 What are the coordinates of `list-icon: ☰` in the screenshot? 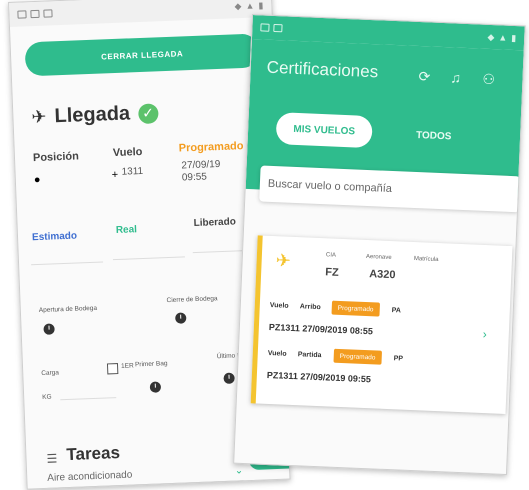 It's located at (52, 458).